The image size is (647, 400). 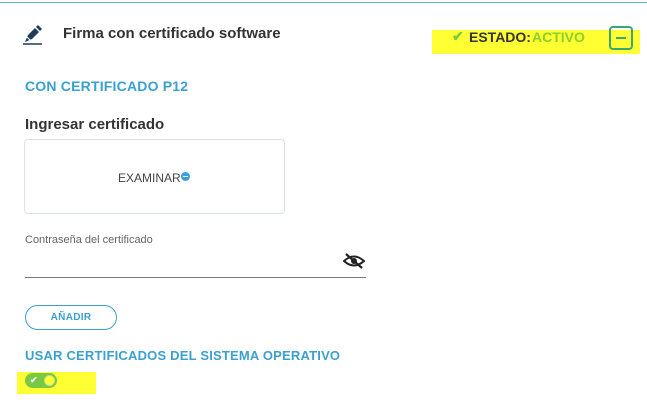 What do you see at coordinates (500, 37) in the screenshot?
I see `status-label: ESTADO:` at bounding box center [500, 37].